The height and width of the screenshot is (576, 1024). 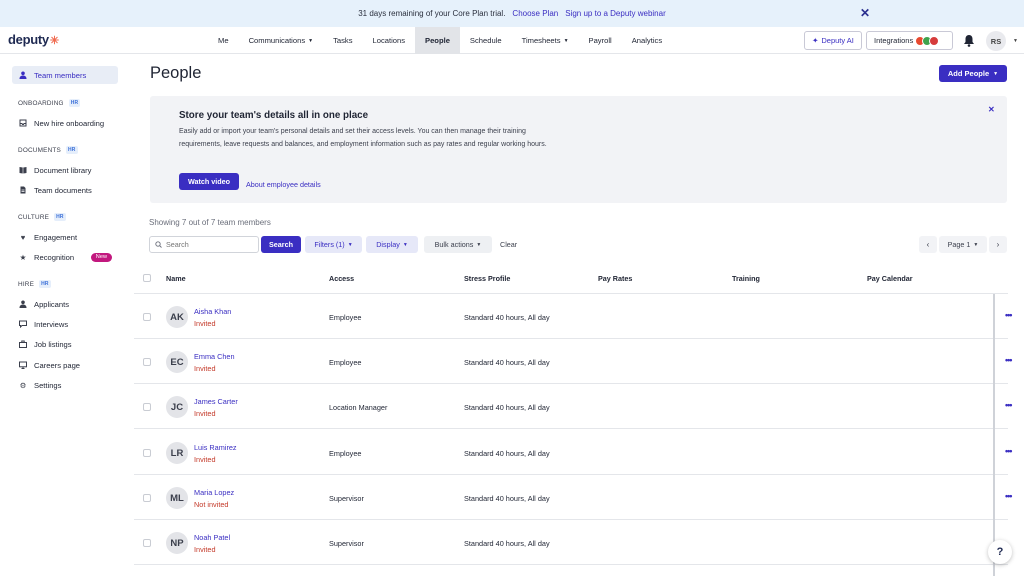 I want to click on display-button: Display ▼, so click(x=392, y=244).